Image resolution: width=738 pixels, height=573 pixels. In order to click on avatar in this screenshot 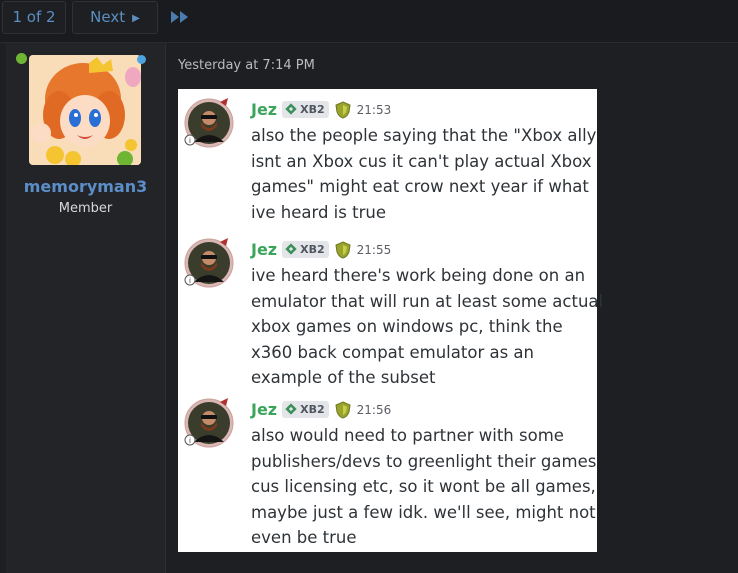, I will do `click(85, 110)`.